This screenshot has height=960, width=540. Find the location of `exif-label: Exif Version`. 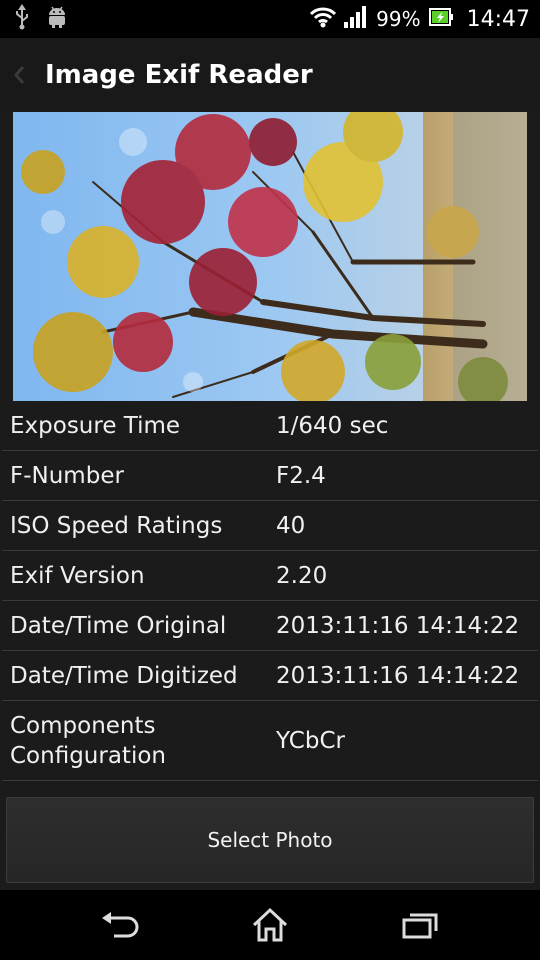

exif-label: Exif Version is located at coordinates (77, 575).